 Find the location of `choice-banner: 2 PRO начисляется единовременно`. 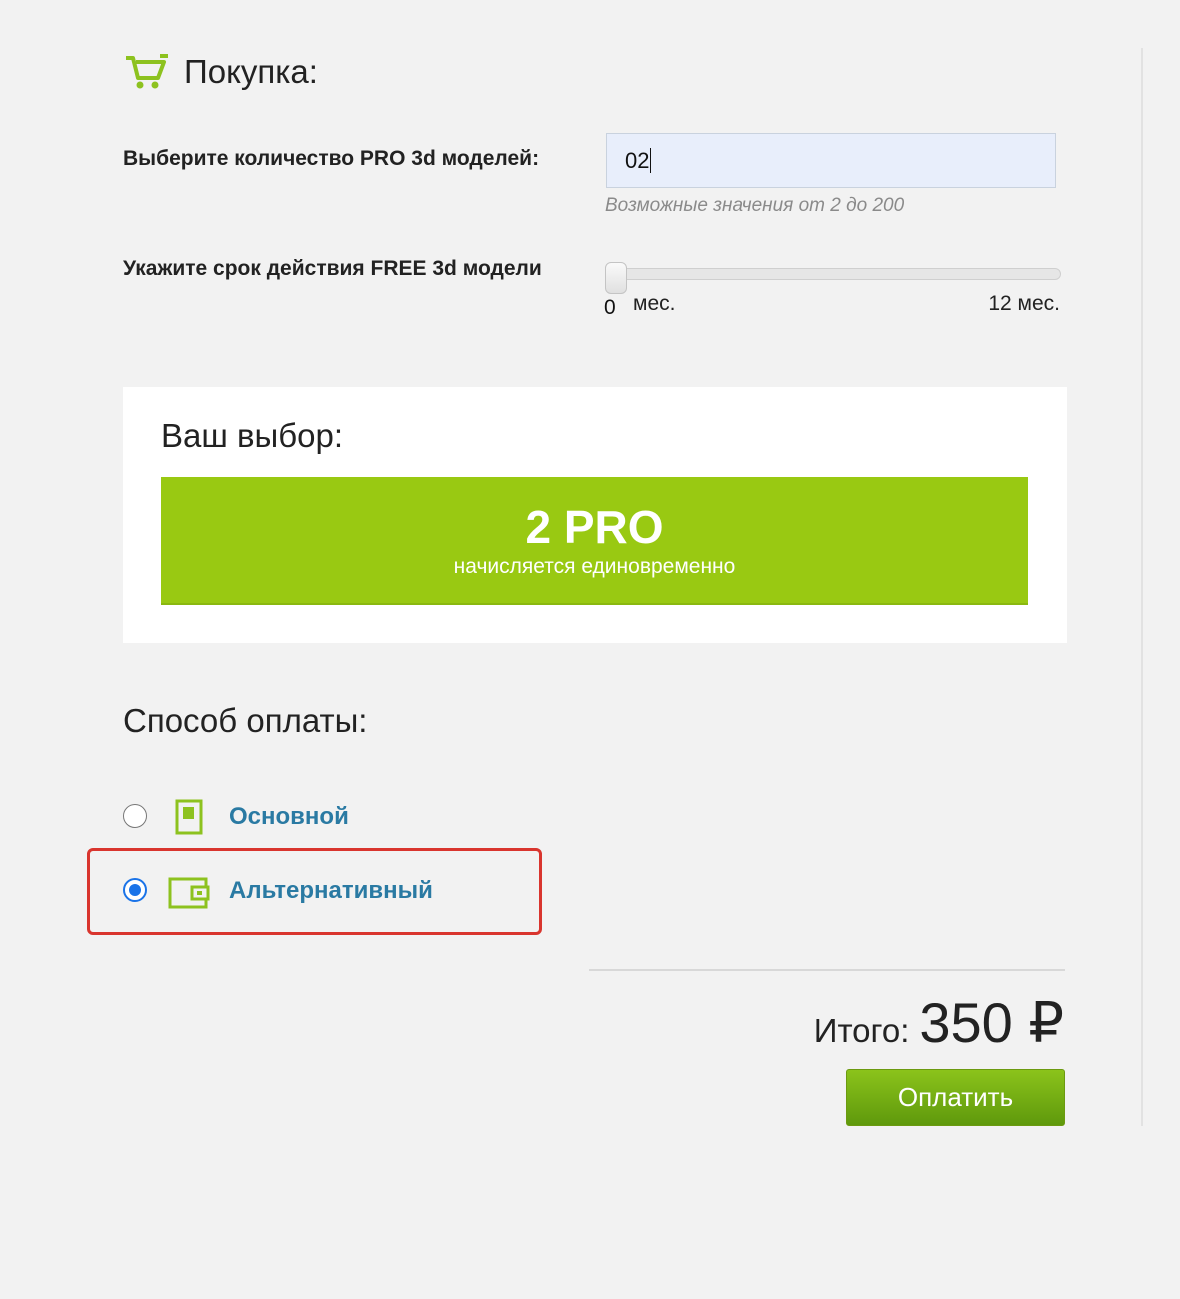

choice-banner: 2 PRO начисляется единовременно is located at coordinates (594, 541).